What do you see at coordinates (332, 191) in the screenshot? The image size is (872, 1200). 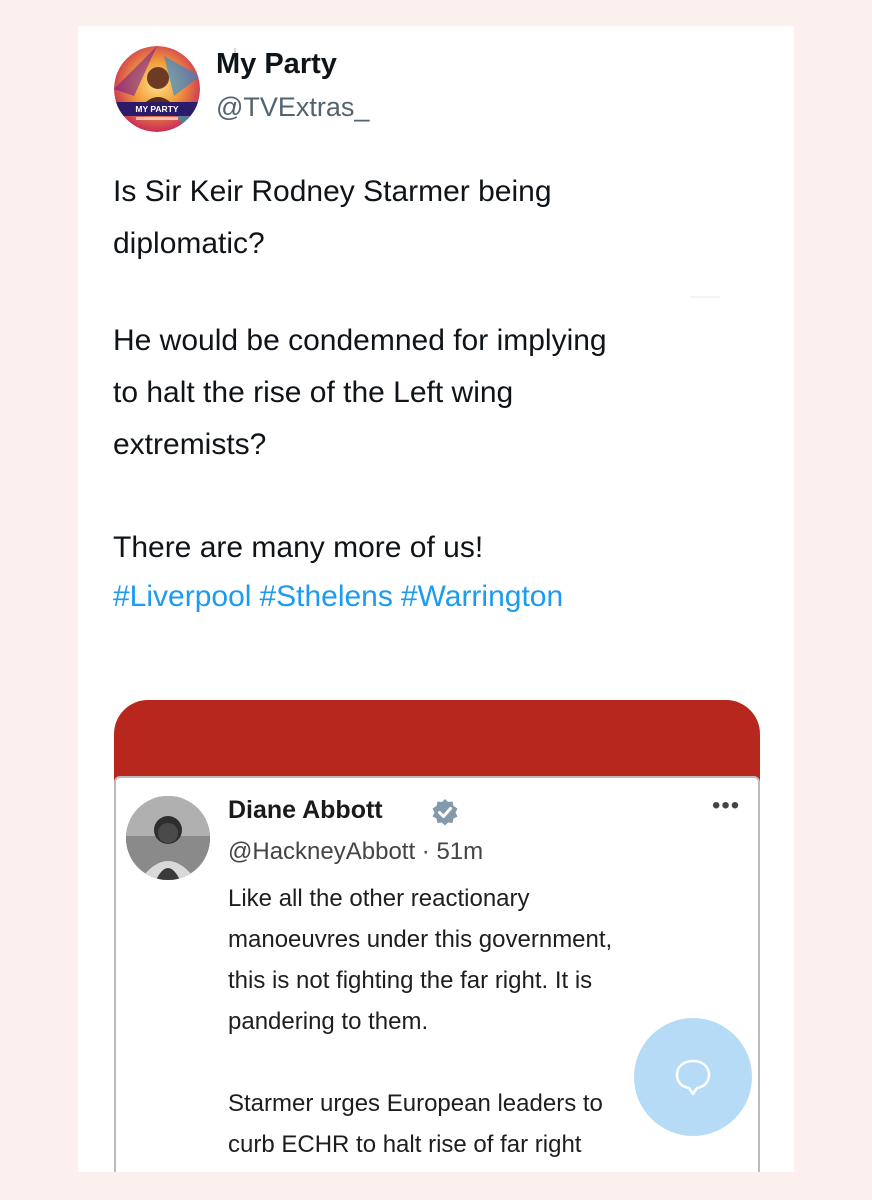 I see `tweet-text-line: Is Sir Keir Rodney Starmer being` at bounding box center [332, 191].